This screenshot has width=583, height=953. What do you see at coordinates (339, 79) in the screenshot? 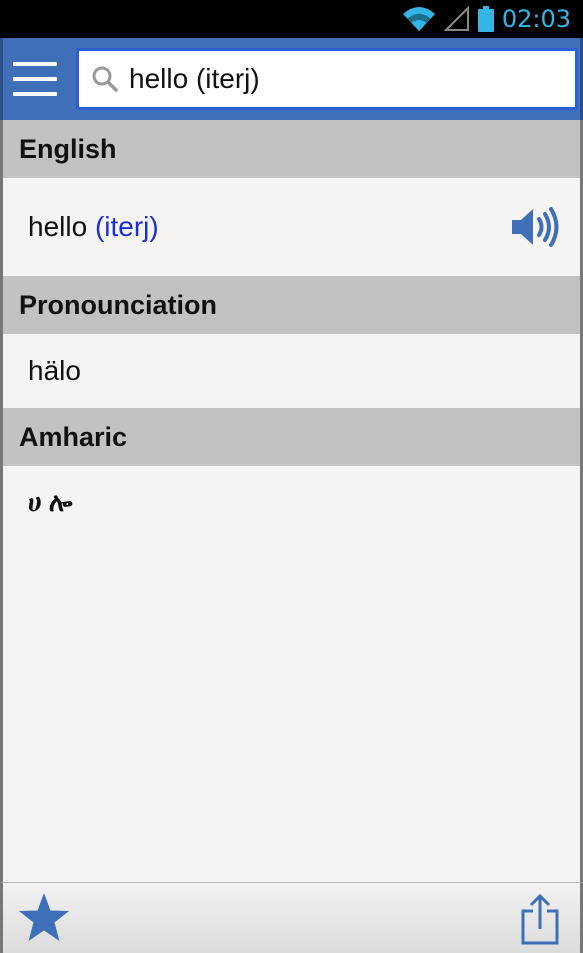
I see `search-input` at bounding box center [339, 79].